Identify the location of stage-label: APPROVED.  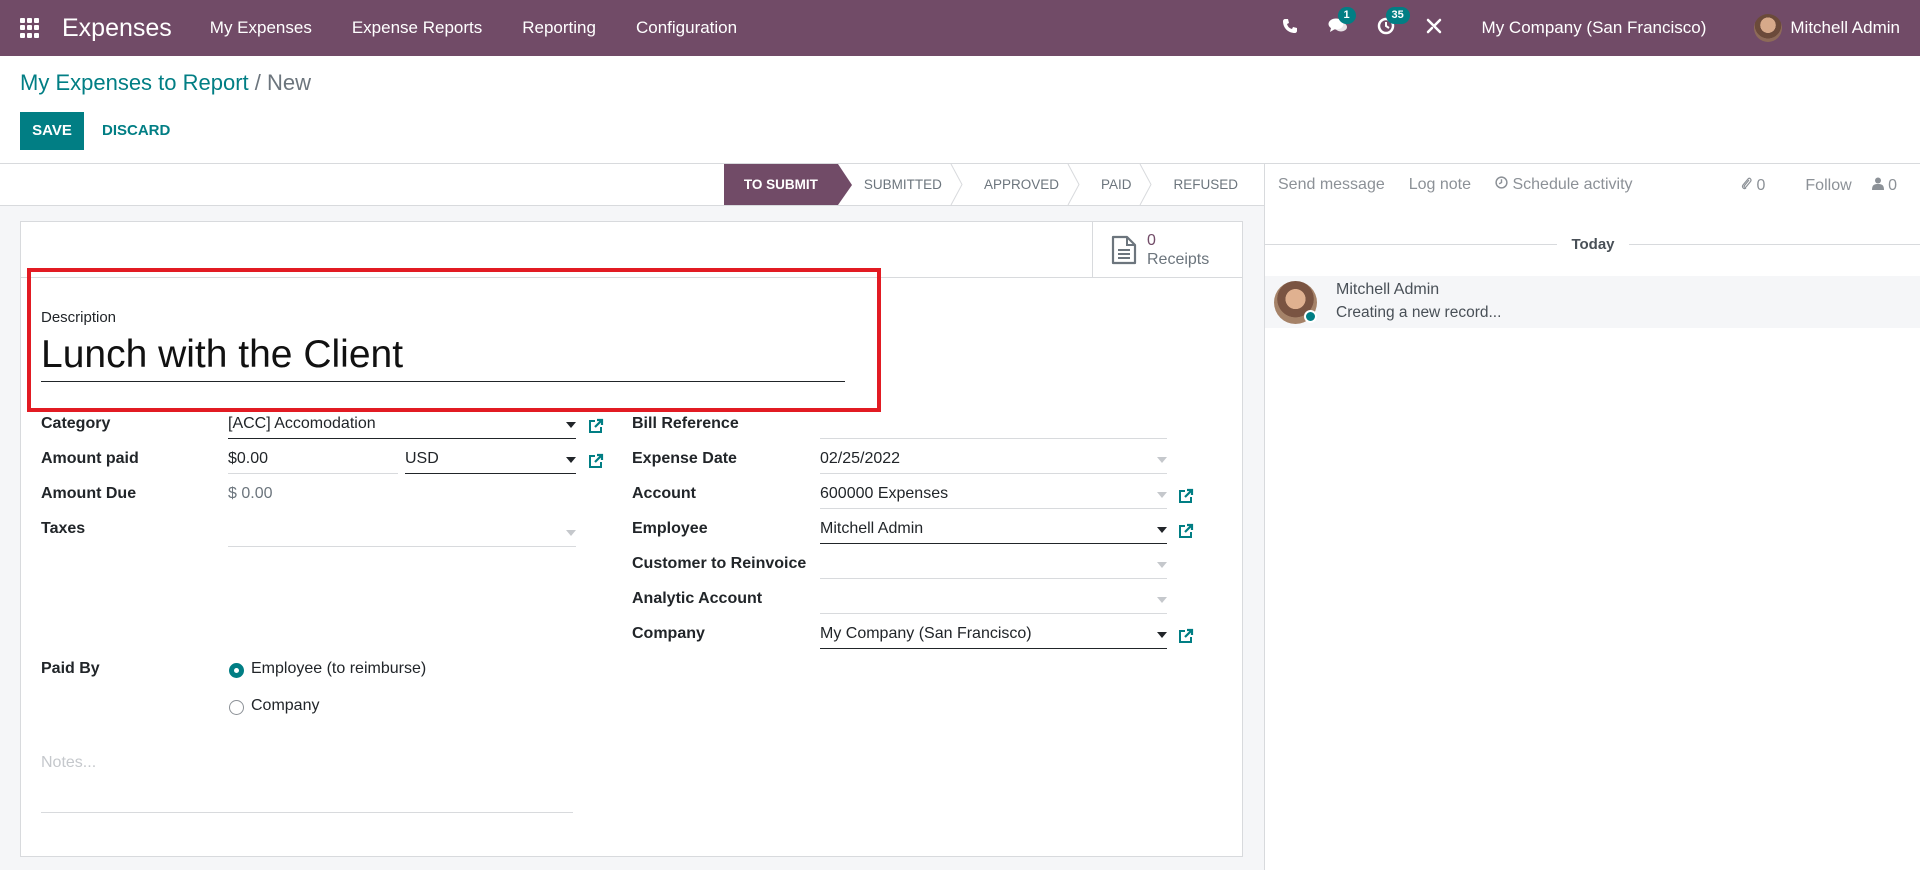
(1021, 184).